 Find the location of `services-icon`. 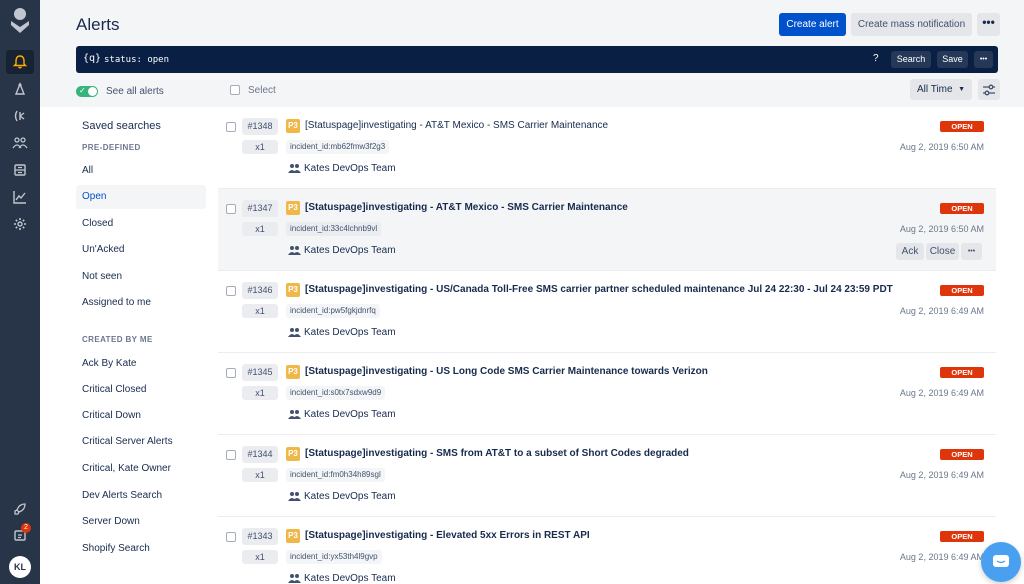

services-icon is located at coordinates (20, 170).